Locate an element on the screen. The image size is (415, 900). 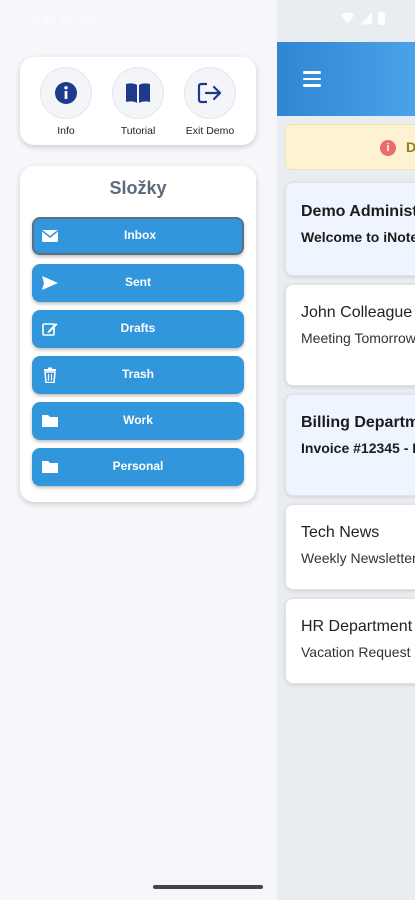
folder-label: Work is located at coordinates (138, 420).